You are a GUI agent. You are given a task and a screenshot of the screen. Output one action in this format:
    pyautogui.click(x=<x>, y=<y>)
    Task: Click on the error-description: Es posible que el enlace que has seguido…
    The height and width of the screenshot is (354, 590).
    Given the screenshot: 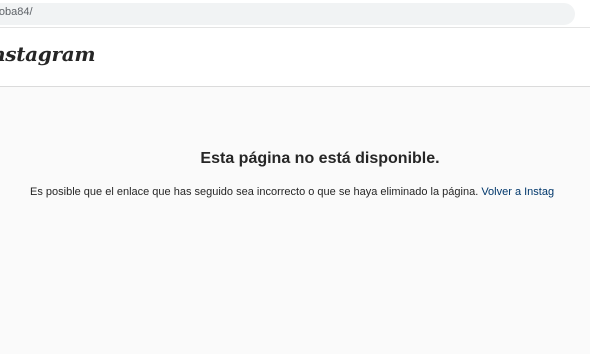 What is the action you would take?
    pyautogui.click(x=292, y=192)
    